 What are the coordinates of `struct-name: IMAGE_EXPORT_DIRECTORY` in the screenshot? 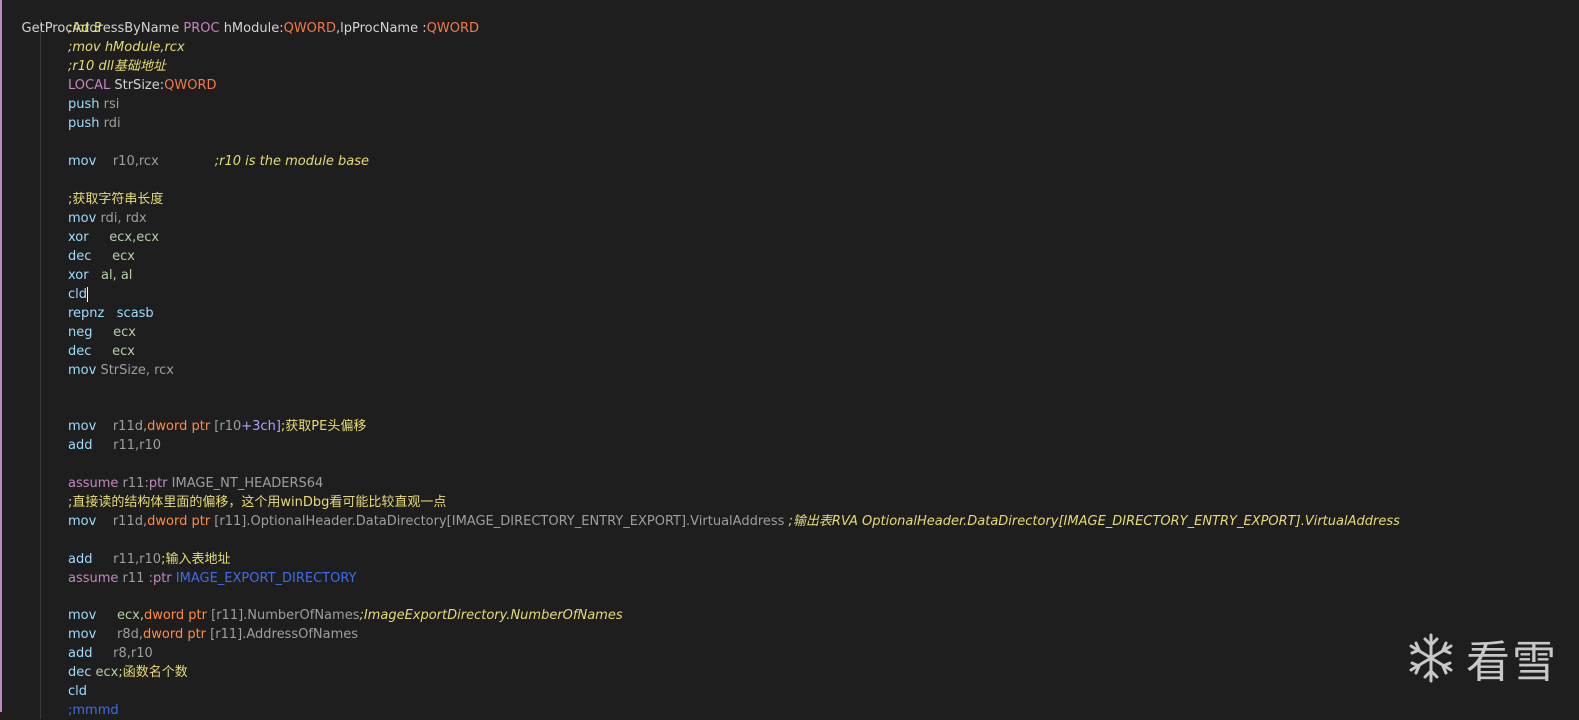 It's located at (264, 578).